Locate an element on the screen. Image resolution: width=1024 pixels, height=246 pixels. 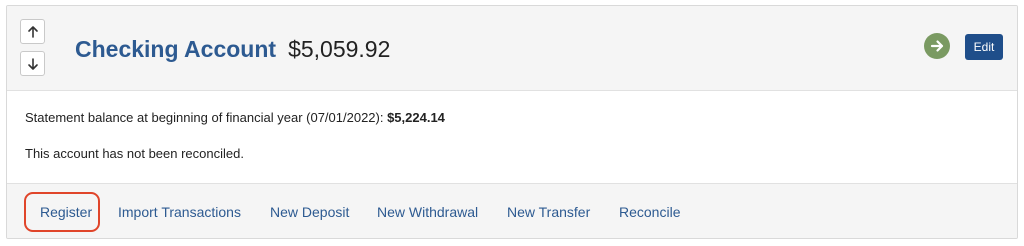
new-transfer-link: New Transfer is located at coordinates (548, 212).